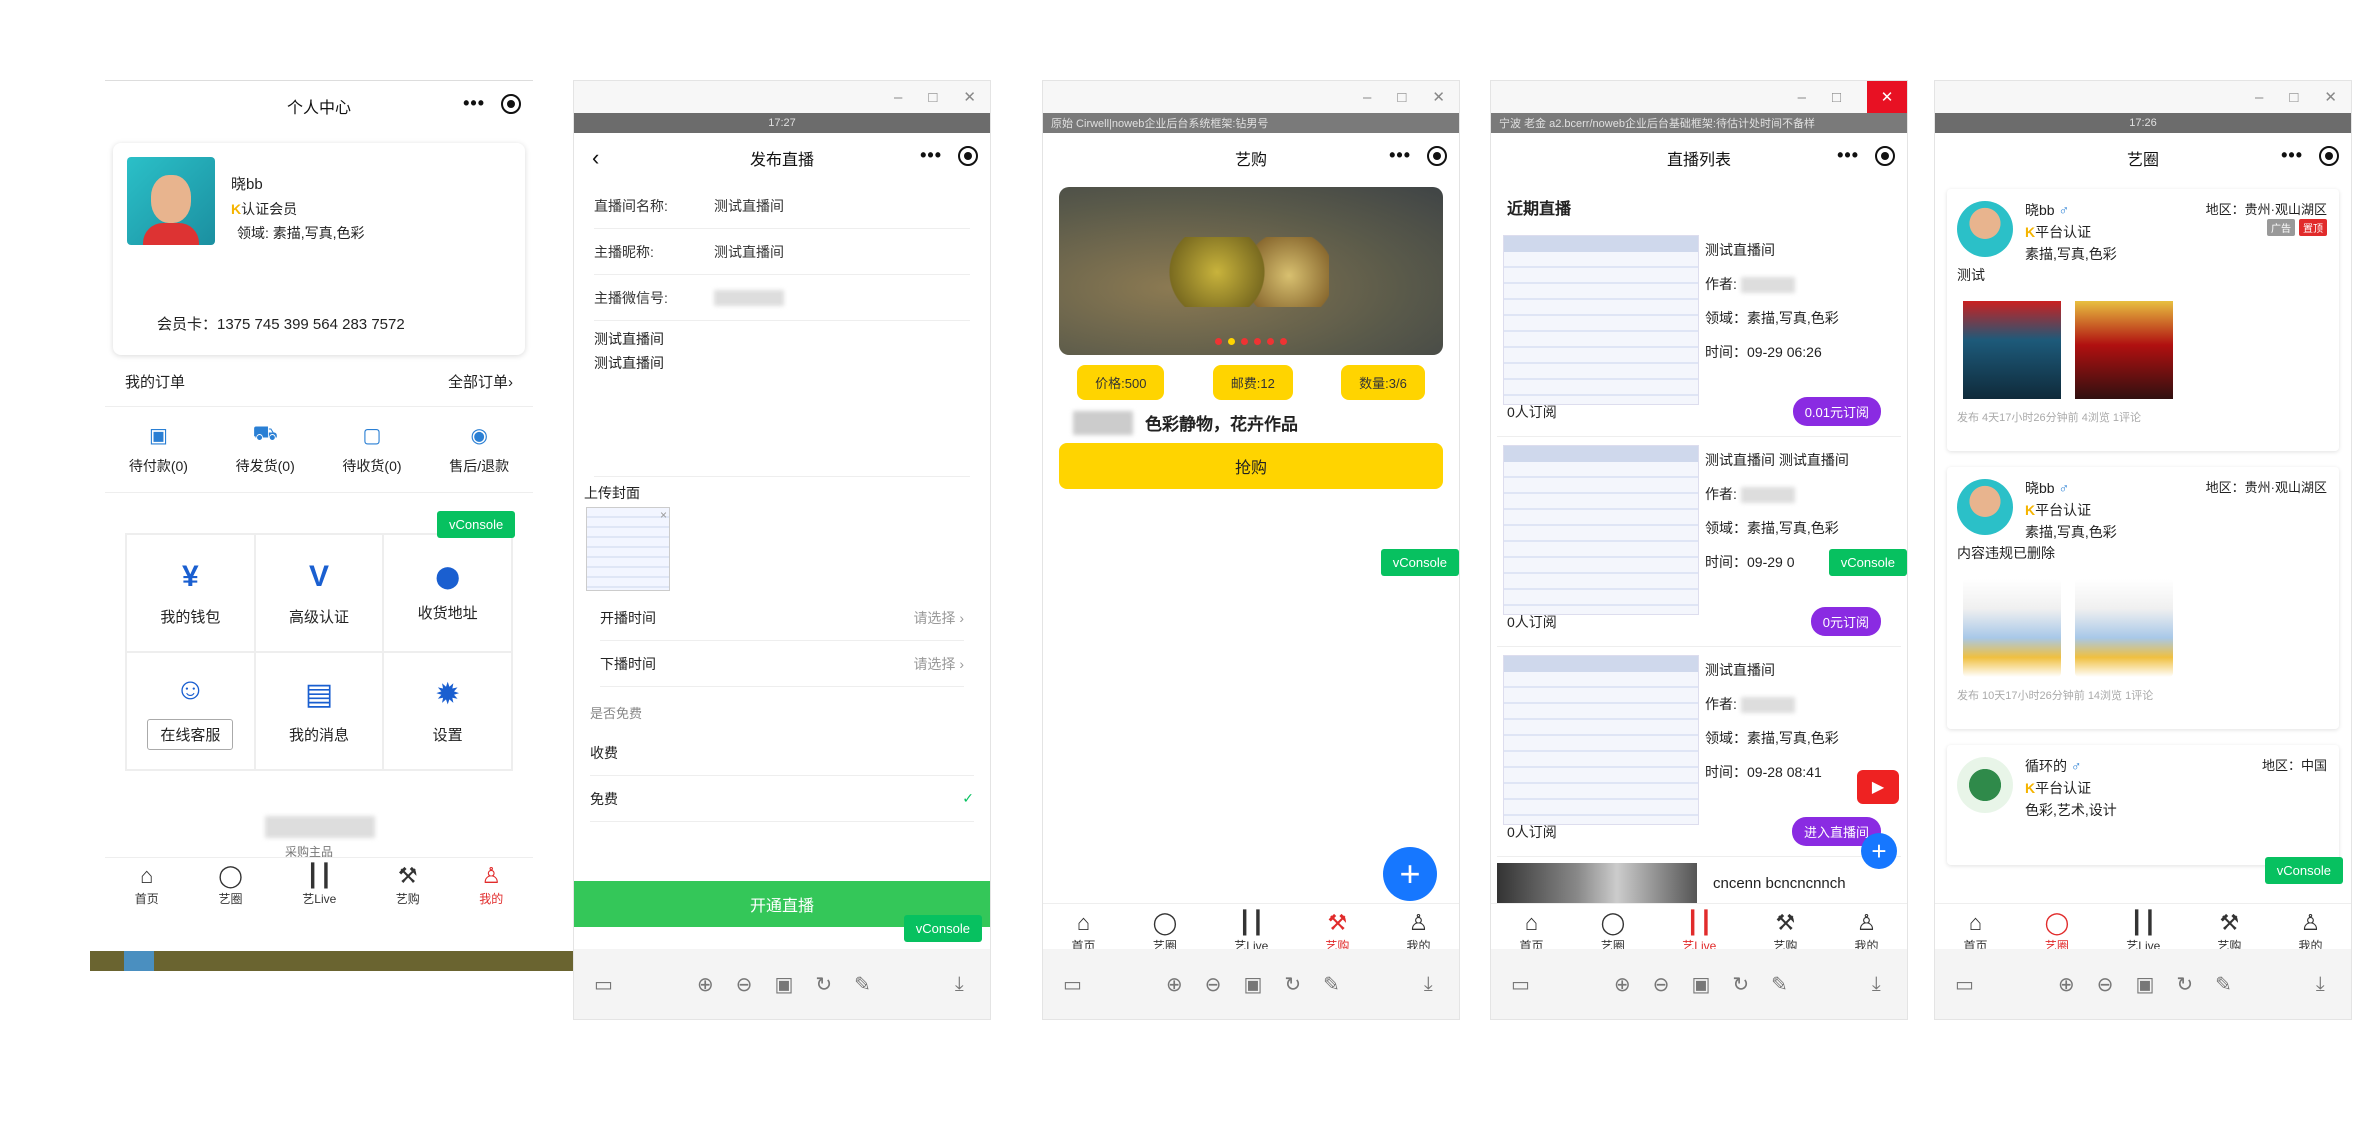 Image resolution: width=2366 pixels, height=1148 pixels. I want to click on field-host-nickname: 主播昵称: 测试直播间, so click(782, 252).